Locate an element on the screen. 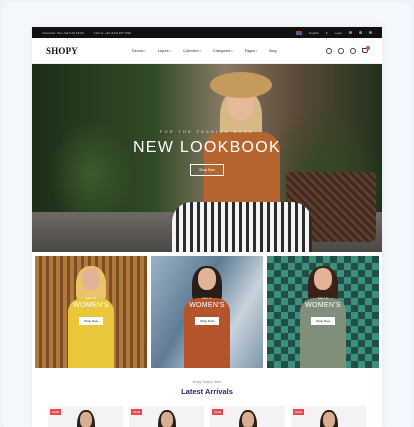  menu-item-blog: Blog is located at coordinates (272, 51).